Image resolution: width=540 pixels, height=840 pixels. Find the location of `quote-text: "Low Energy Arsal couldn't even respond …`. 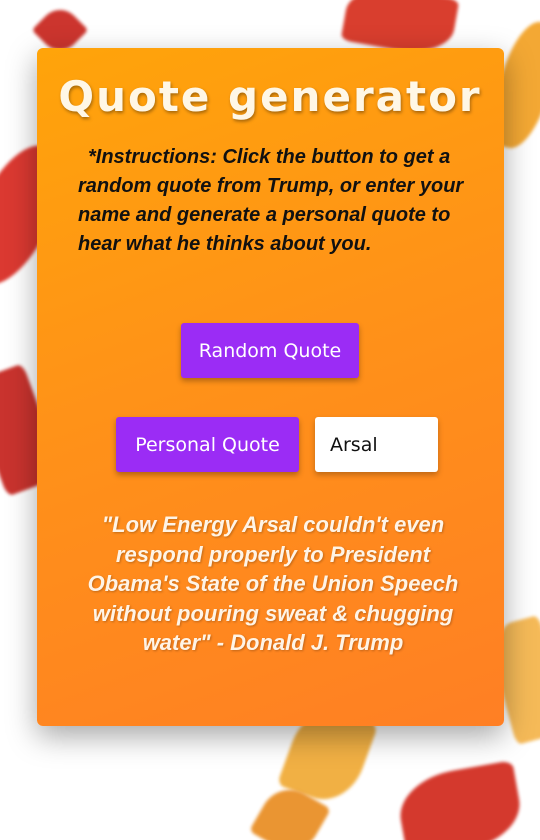

quote-text: "Low Energy Arsal couldn't even respond … is located at coordinates (273, 583).